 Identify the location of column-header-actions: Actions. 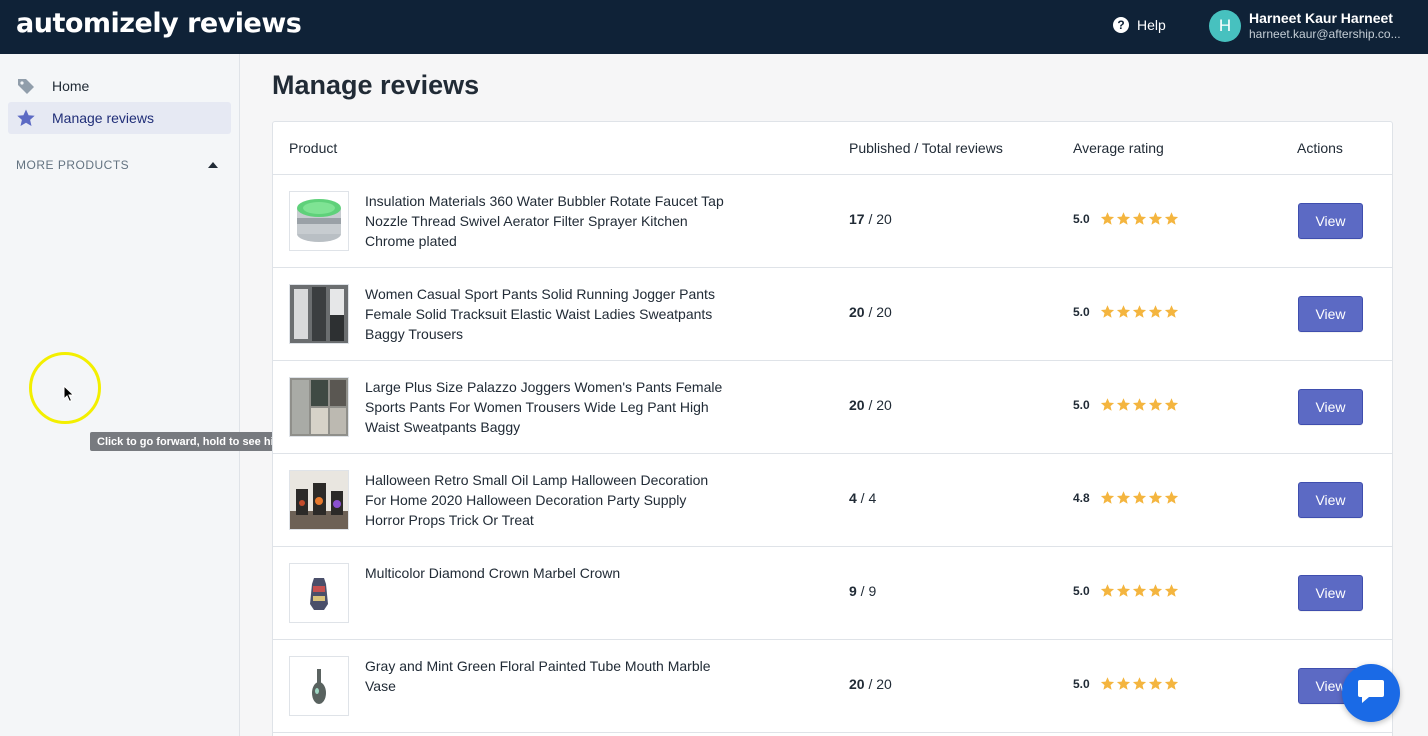
(1320, 148).